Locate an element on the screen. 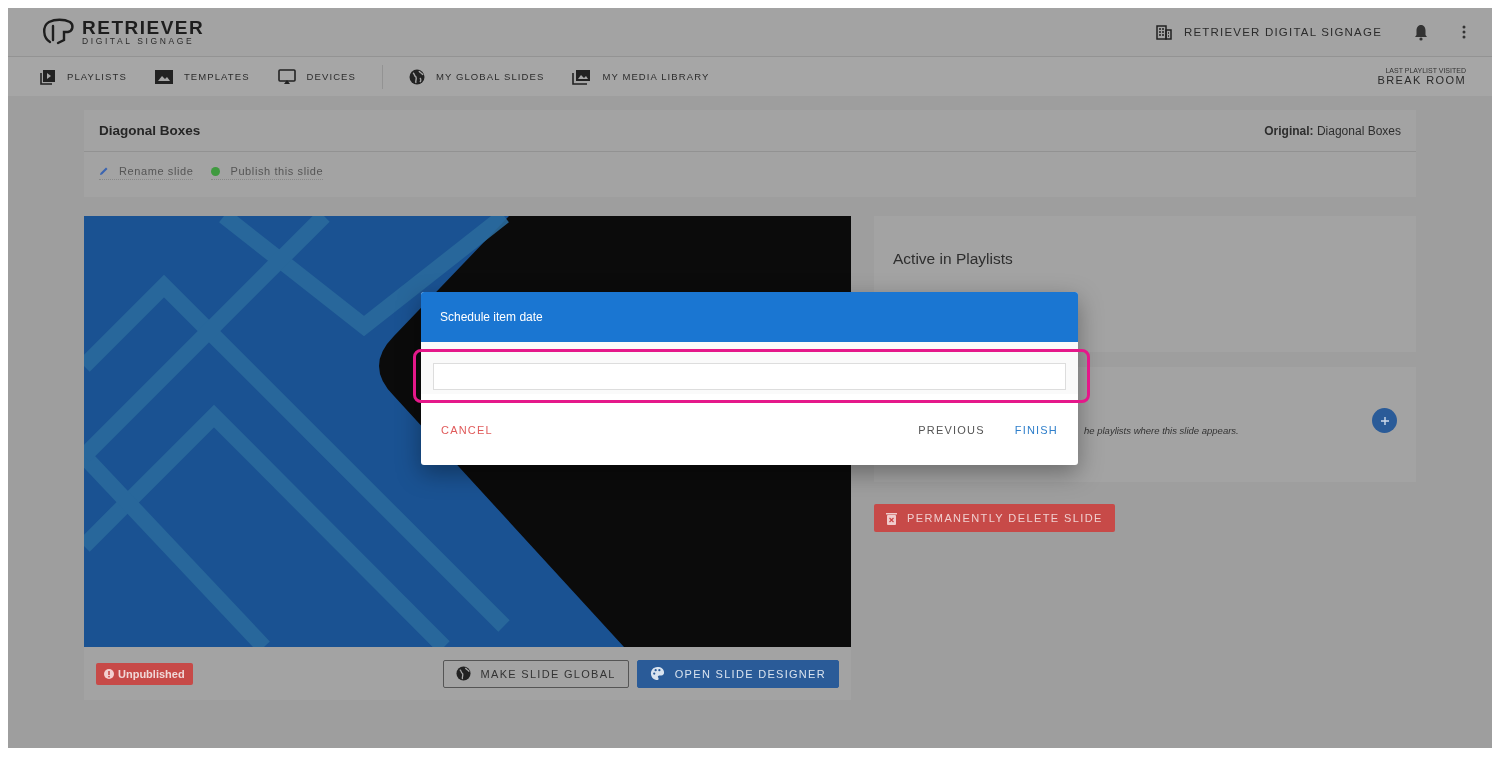 This screenshot has height=757, width=1500. add-button is located at coordinates (1384, 420).